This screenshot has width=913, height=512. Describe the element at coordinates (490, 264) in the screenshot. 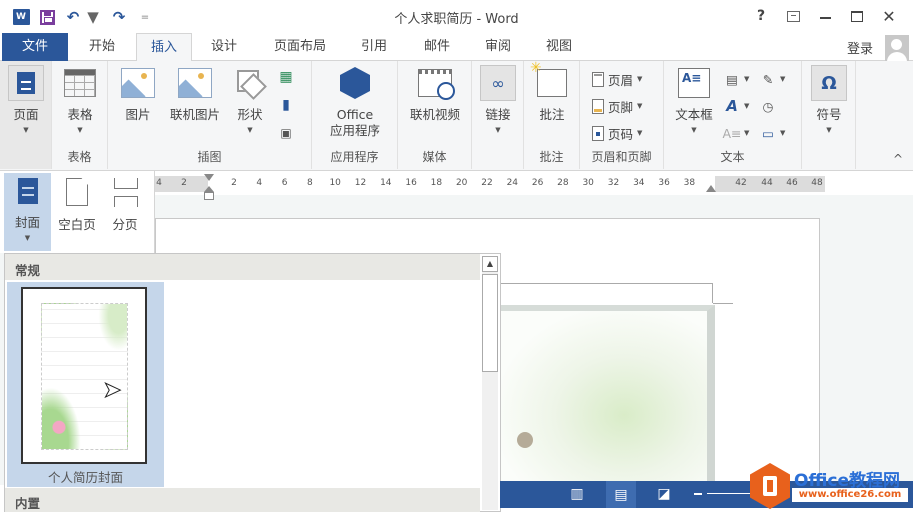

I see `scroll-up-button: ▲` at that location.